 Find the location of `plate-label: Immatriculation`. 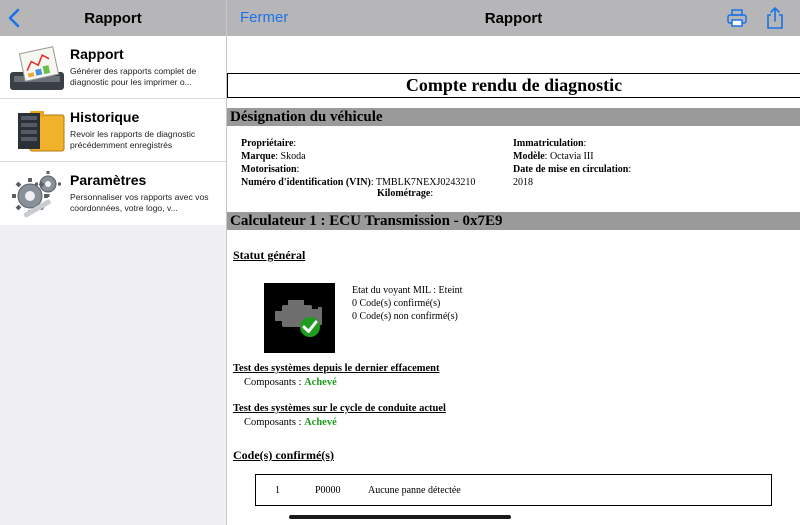

plate-label: Immatriculation is located at coordinates (548, 143).